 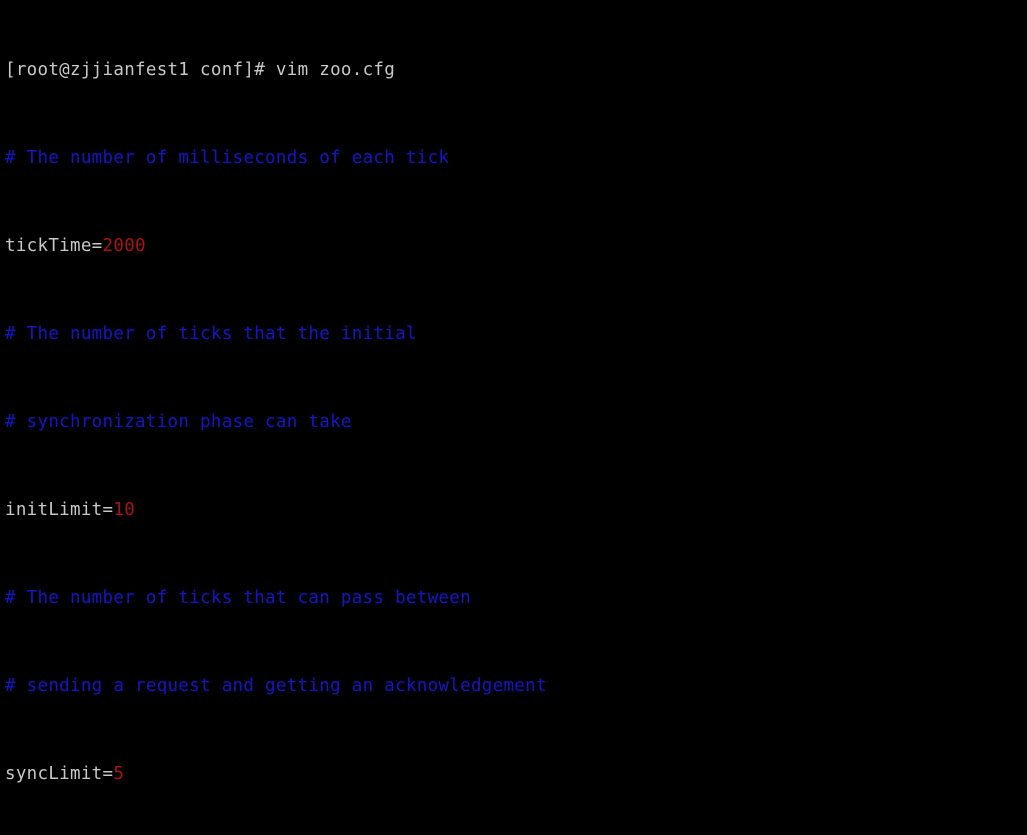 I want to click on editor-line: # synchronization phase can take, so click(x=513, y=422).